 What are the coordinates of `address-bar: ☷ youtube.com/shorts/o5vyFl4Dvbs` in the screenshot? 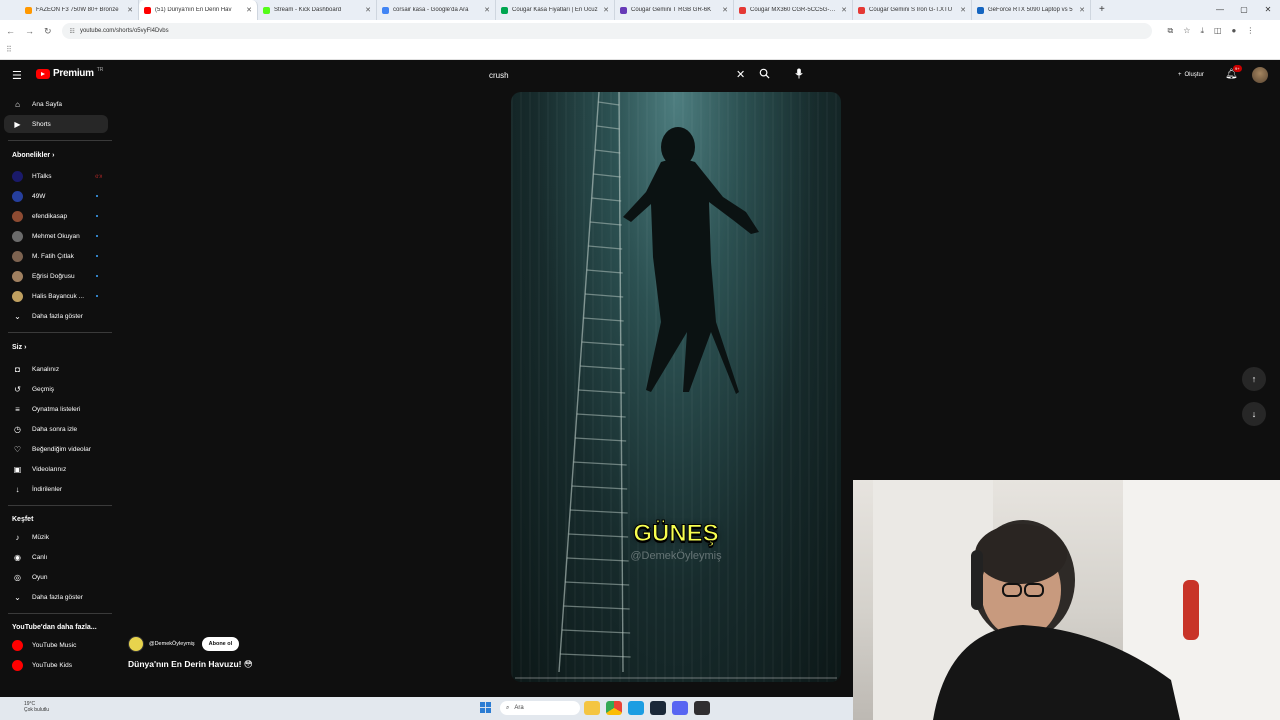 It's located at (606, 31).